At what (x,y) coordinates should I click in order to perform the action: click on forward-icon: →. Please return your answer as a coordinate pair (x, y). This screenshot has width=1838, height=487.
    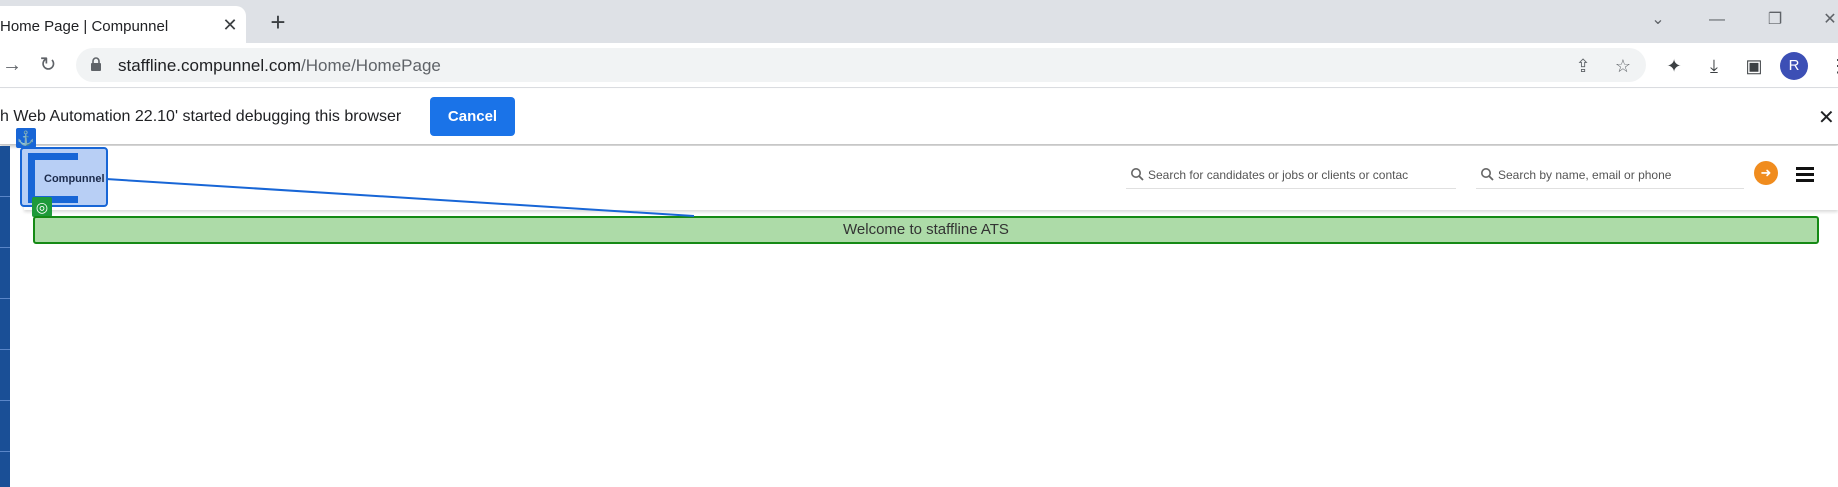
    Looking at the image, I should click on (12, 65).